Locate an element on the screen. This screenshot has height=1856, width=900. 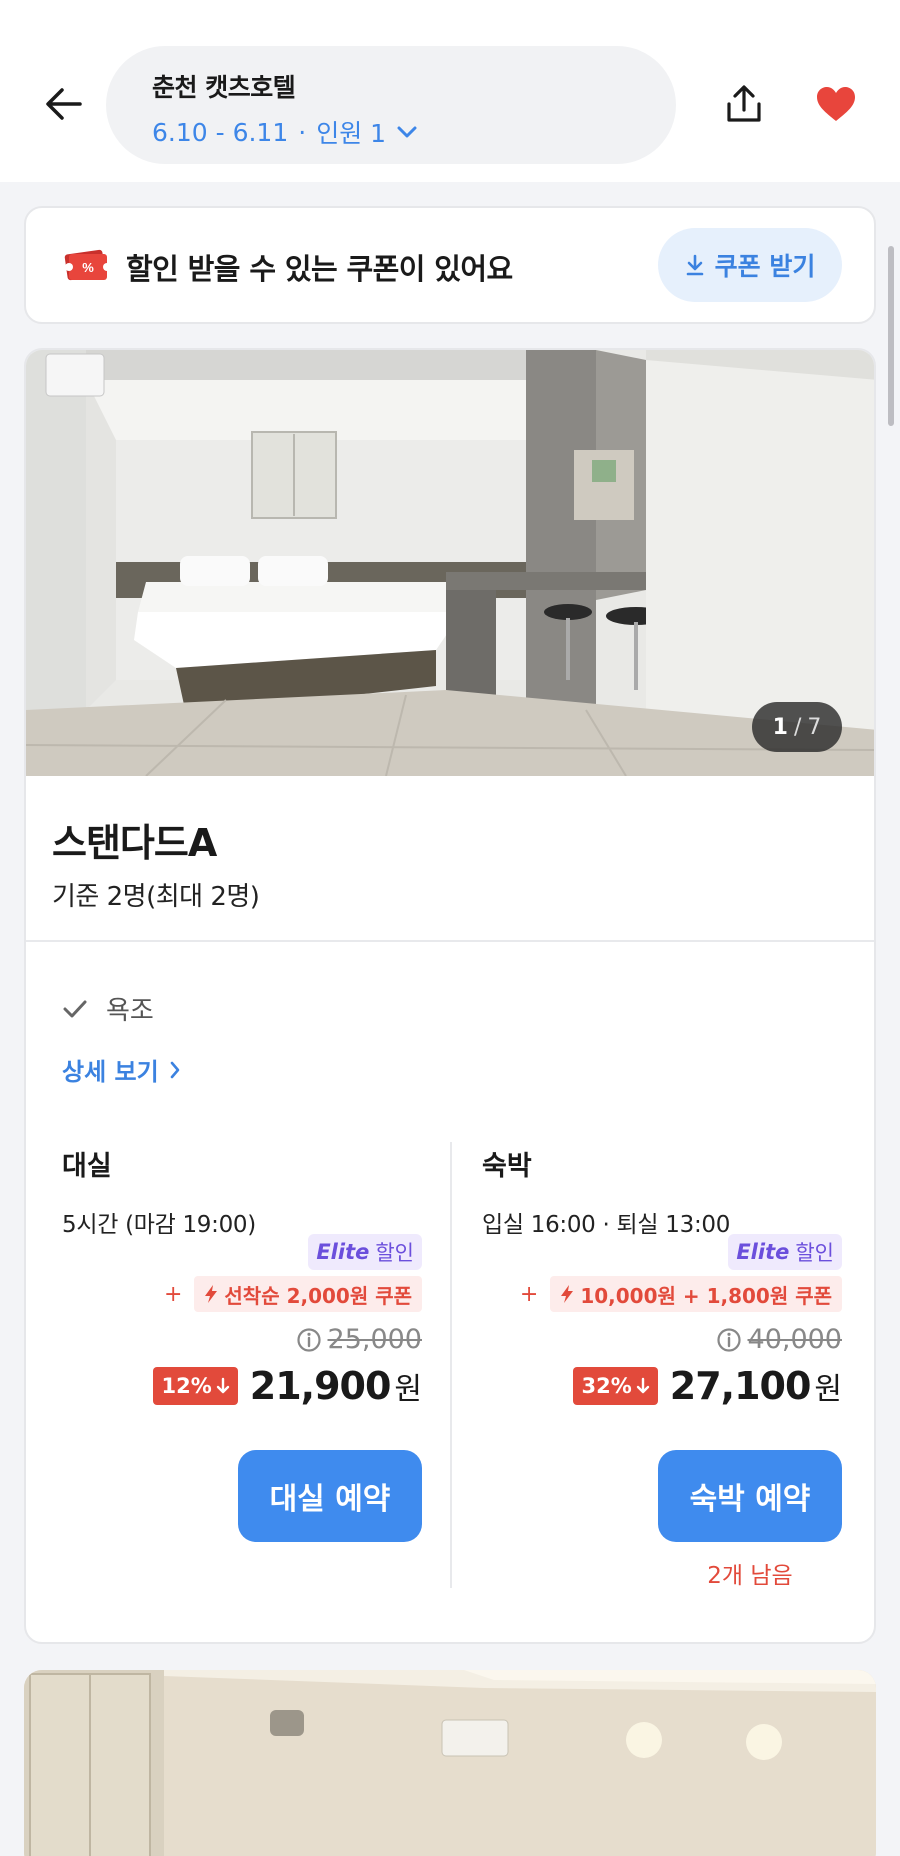
room-capacity: 기준 2명(최대 2명) is located at coordinates (156, 897).